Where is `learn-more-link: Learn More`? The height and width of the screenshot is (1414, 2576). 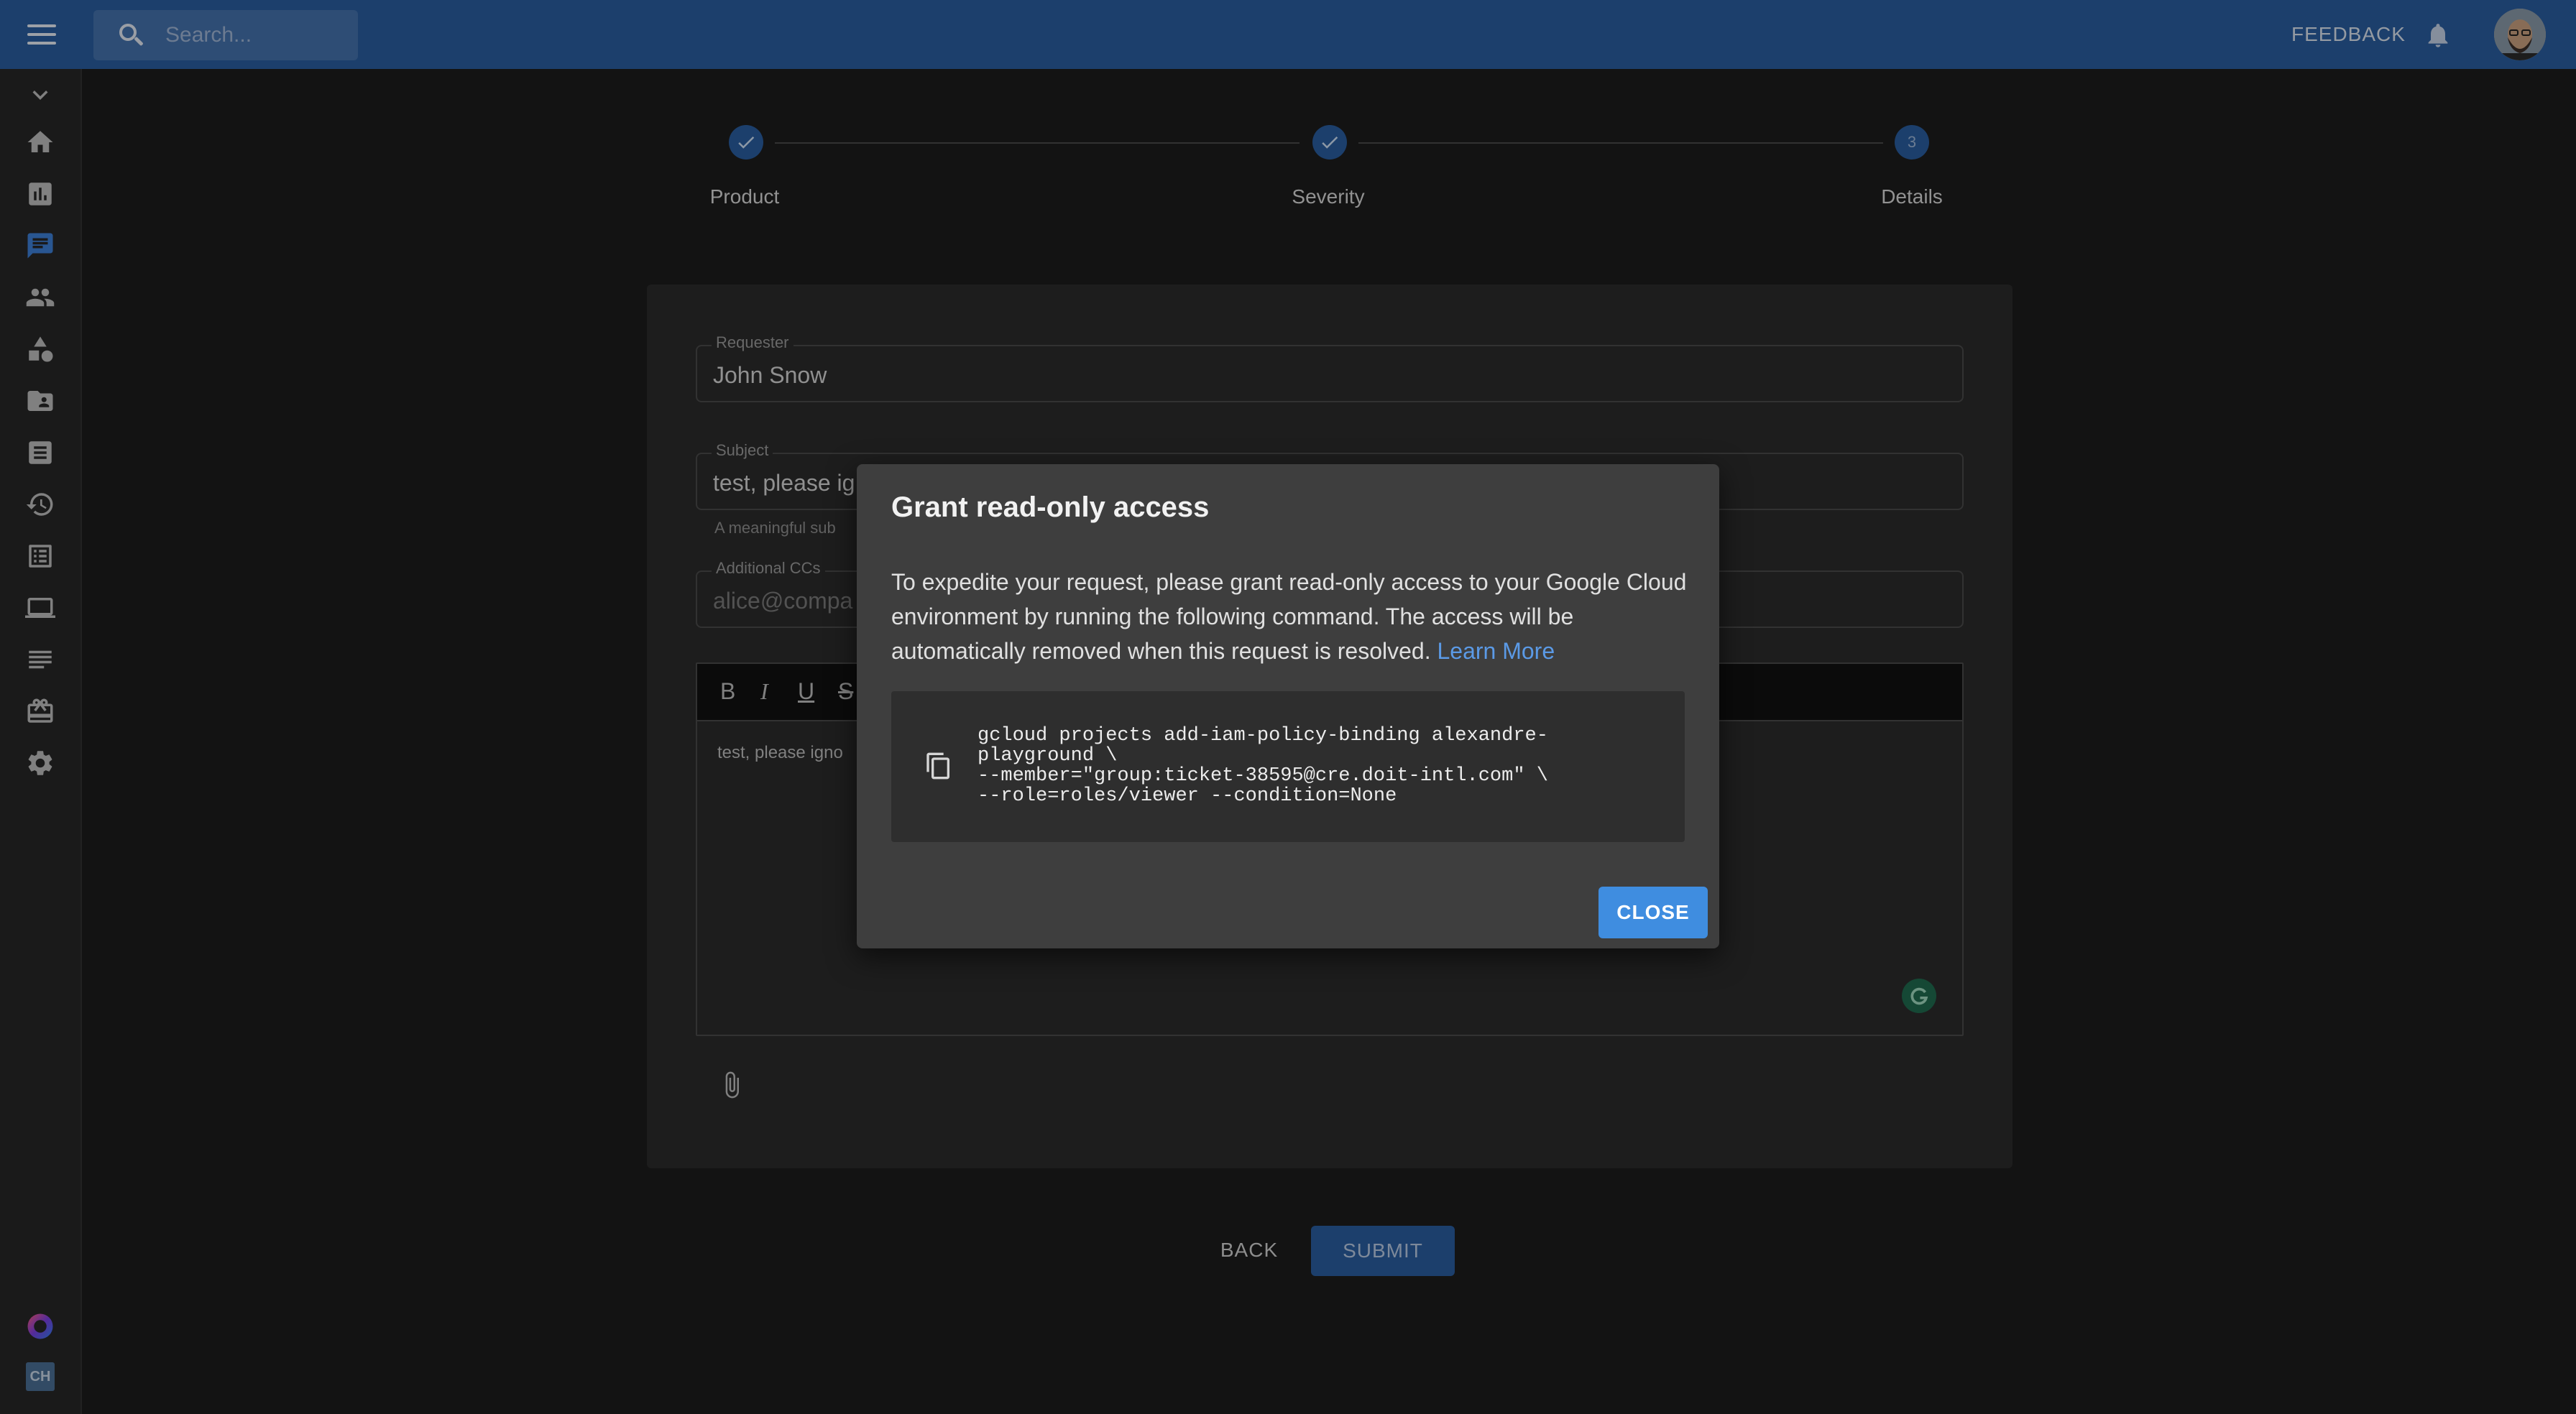
learn-more-link: Learn More is located at coordinates (1496, 651).